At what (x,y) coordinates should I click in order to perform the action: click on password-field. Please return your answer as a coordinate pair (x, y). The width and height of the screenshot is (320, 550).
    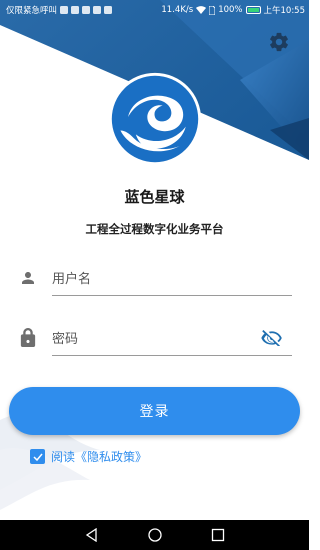
    Looking at the image, I should click on (172, 340).